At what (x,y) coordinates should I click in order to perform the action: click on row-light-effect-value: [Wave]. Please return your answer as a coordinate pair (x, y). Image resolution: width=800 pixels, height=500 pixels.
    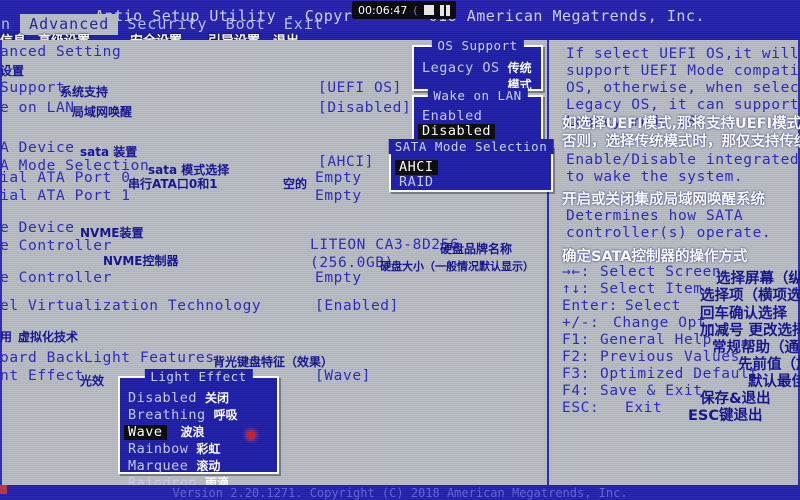
    Looking at the image, I should click on (343, 376).